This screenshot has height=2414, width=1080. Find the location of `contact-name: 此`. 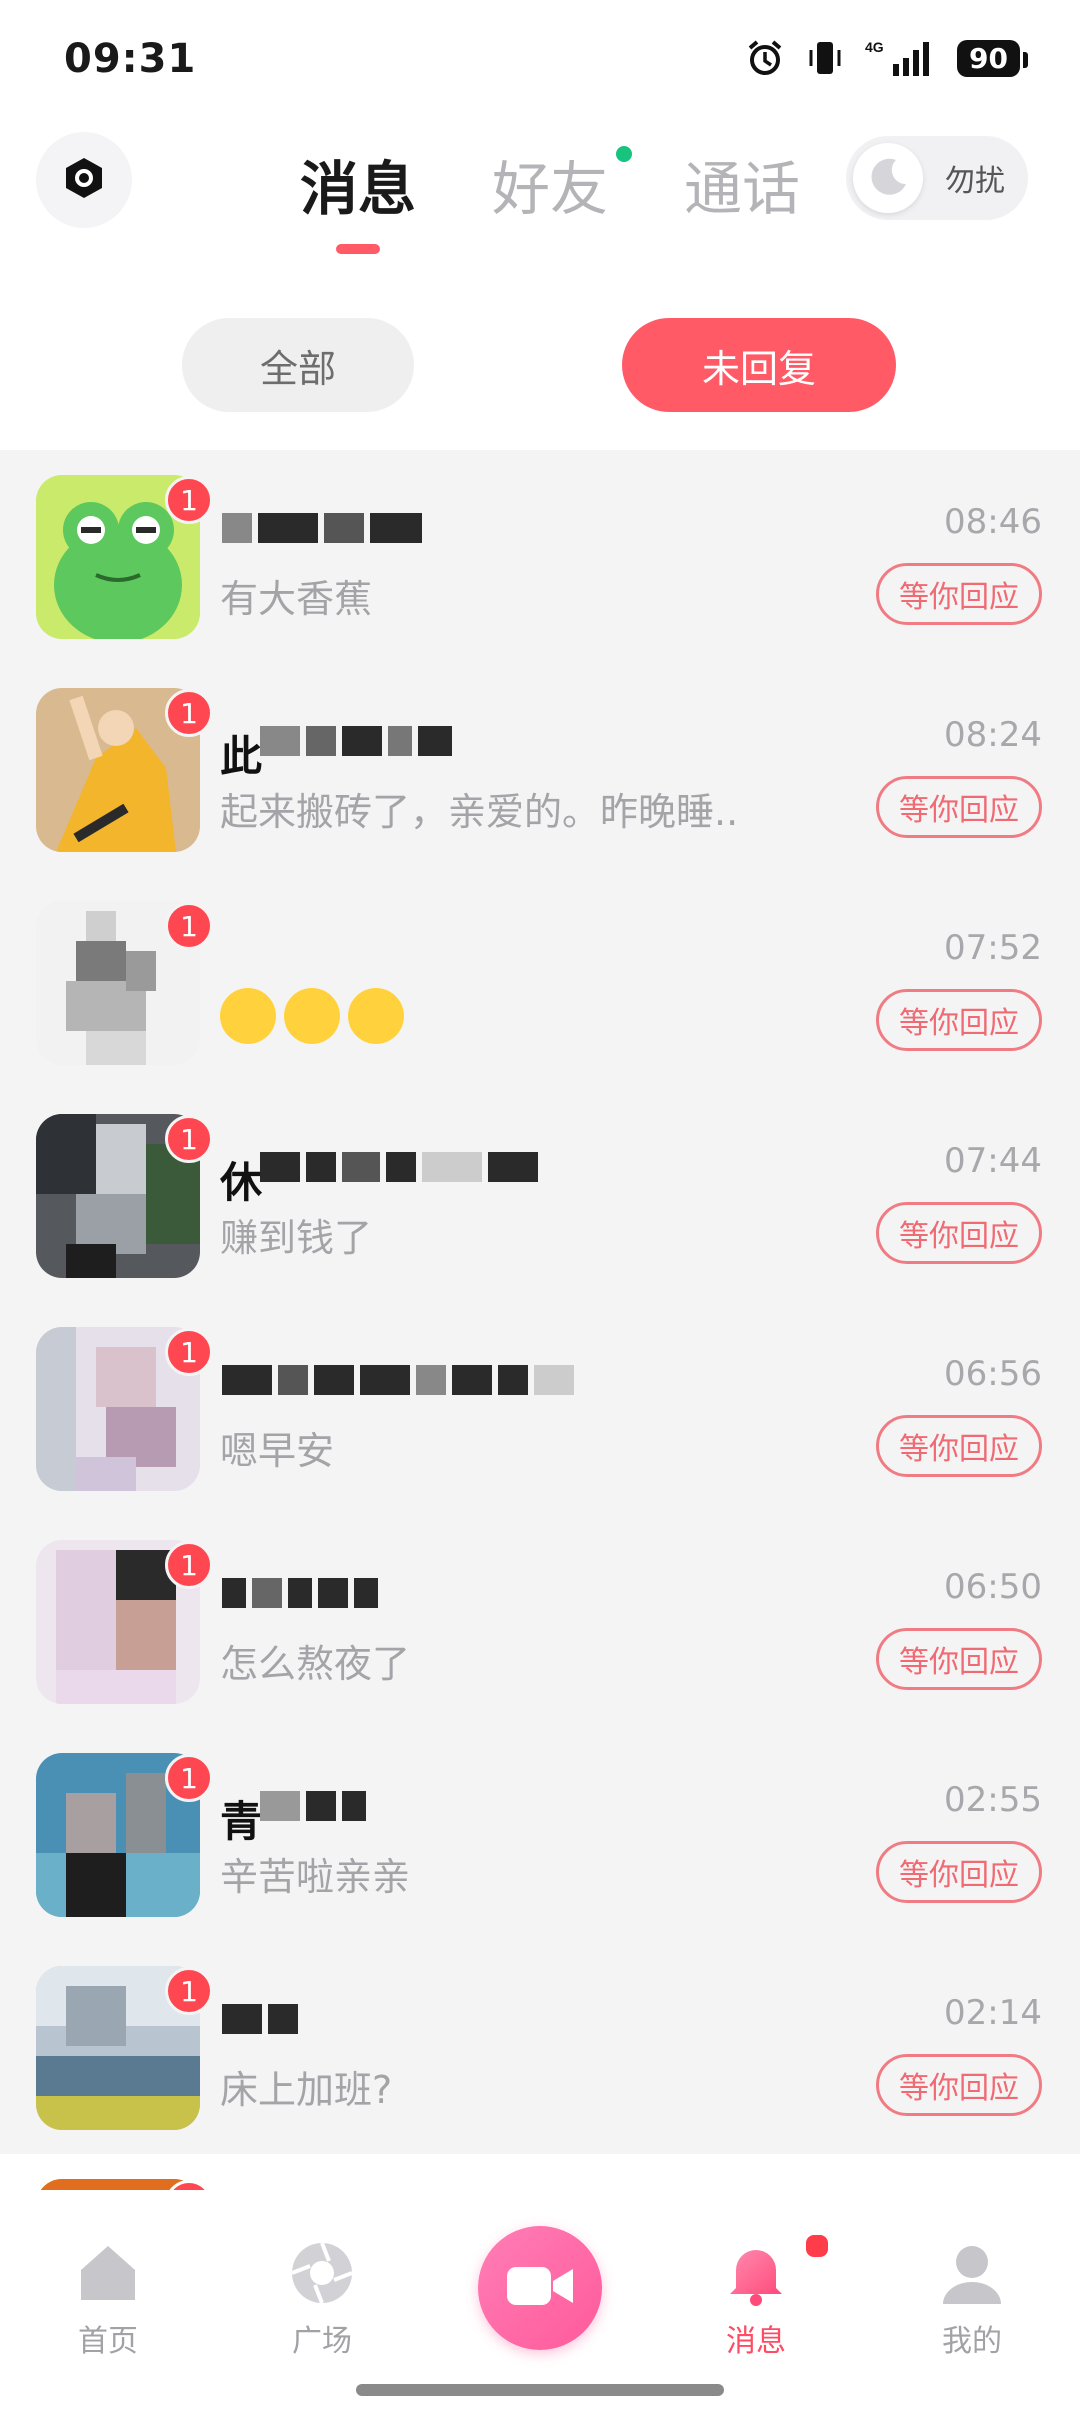

contact-name: 此 is located at coordinates (241, 756).